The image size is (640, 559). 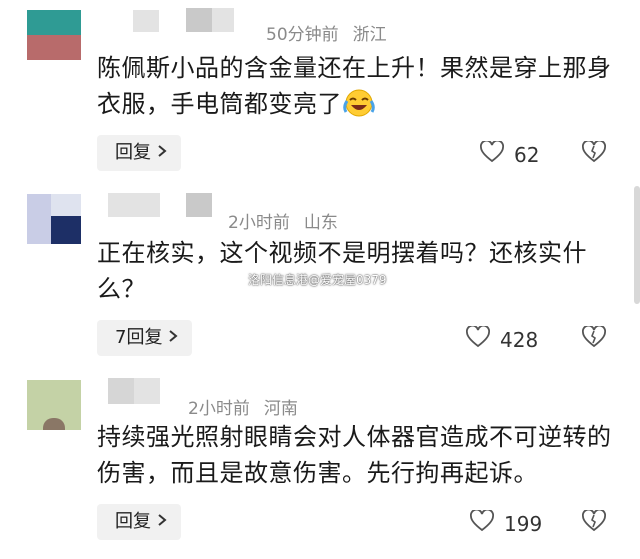 I want to click on laughing-crying-emoji-icon, so click(x=359, y=108).